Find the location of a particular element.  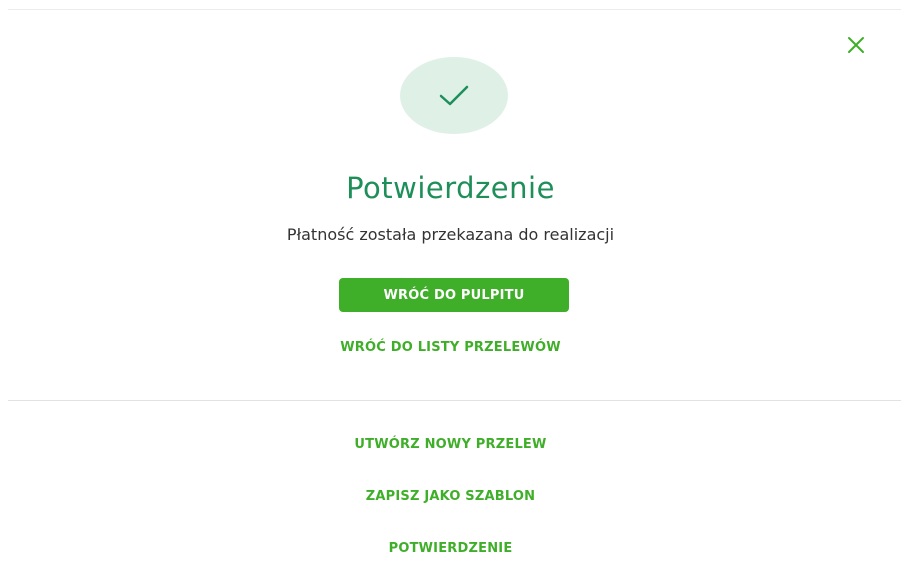

checkmark-icon is located at coordinates (454, 95).